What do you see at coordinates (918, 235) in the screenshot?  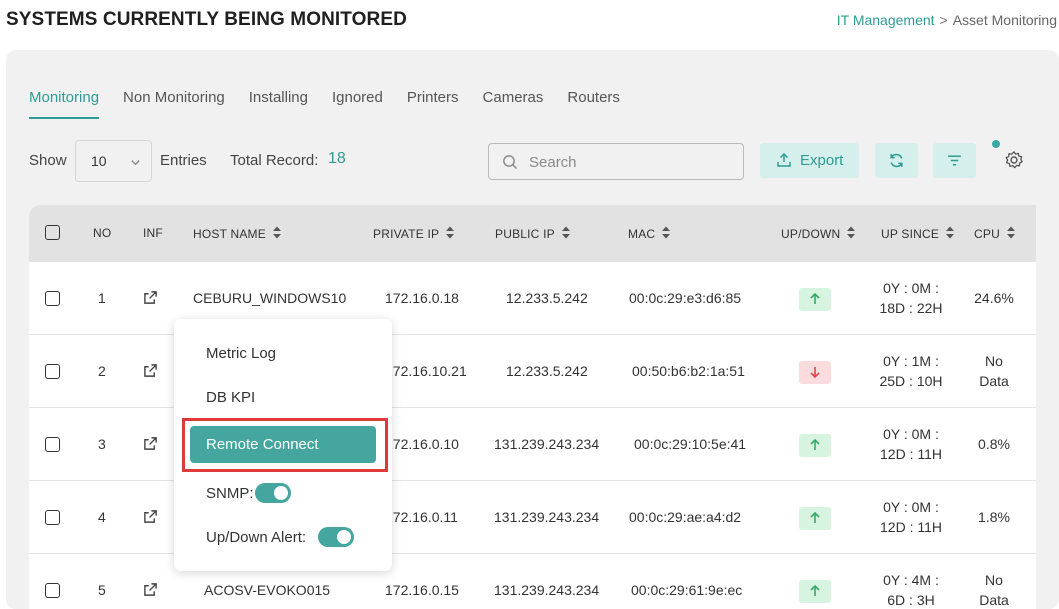 I see `col-up-since: UP SINCE` at bounding box center [918, 235].